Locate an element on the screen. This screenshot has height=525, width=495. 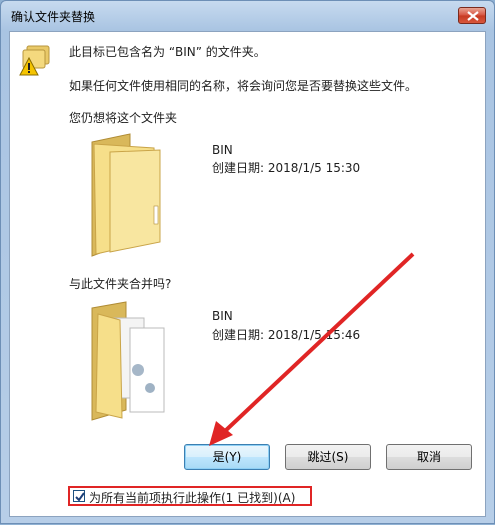
apply-to-all-checkbox is located at coordinates (79, 496).